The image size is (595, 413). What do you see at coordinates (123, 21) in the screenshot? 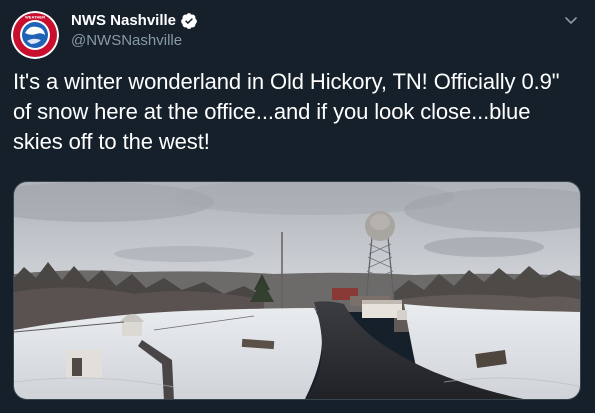
I see `display-name: NWS Nashville` at bounding box center [123, 21].